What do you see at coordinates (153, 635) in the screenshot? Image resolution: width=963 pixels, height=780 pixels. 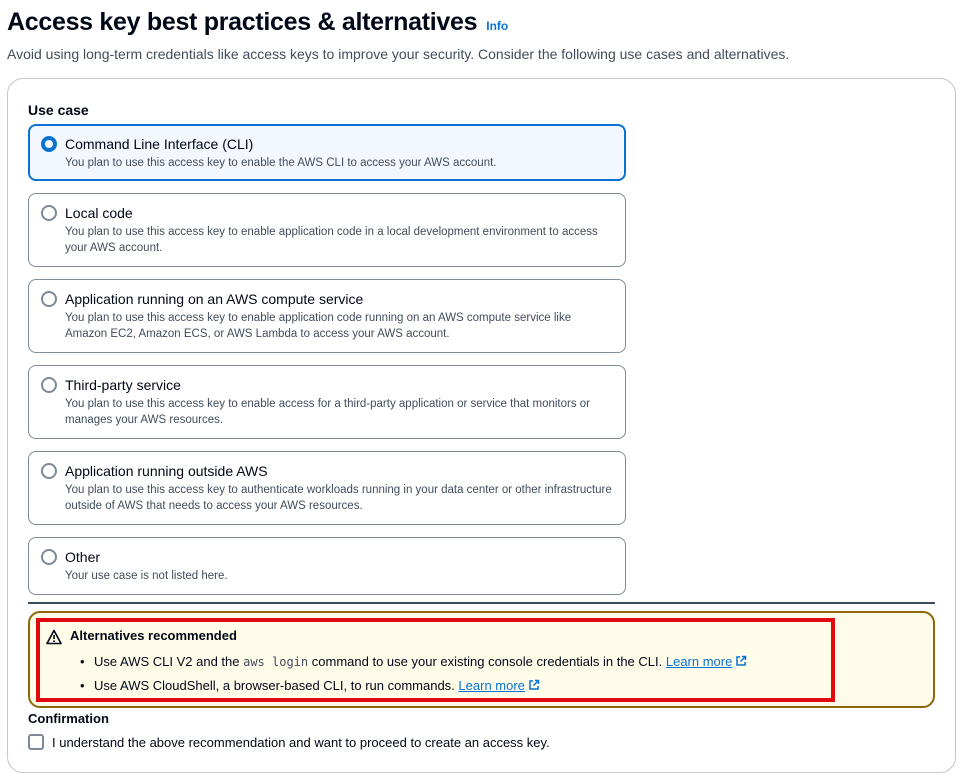 I see `alert-title: Alternatives recommended` at bounding box center [153, 635].